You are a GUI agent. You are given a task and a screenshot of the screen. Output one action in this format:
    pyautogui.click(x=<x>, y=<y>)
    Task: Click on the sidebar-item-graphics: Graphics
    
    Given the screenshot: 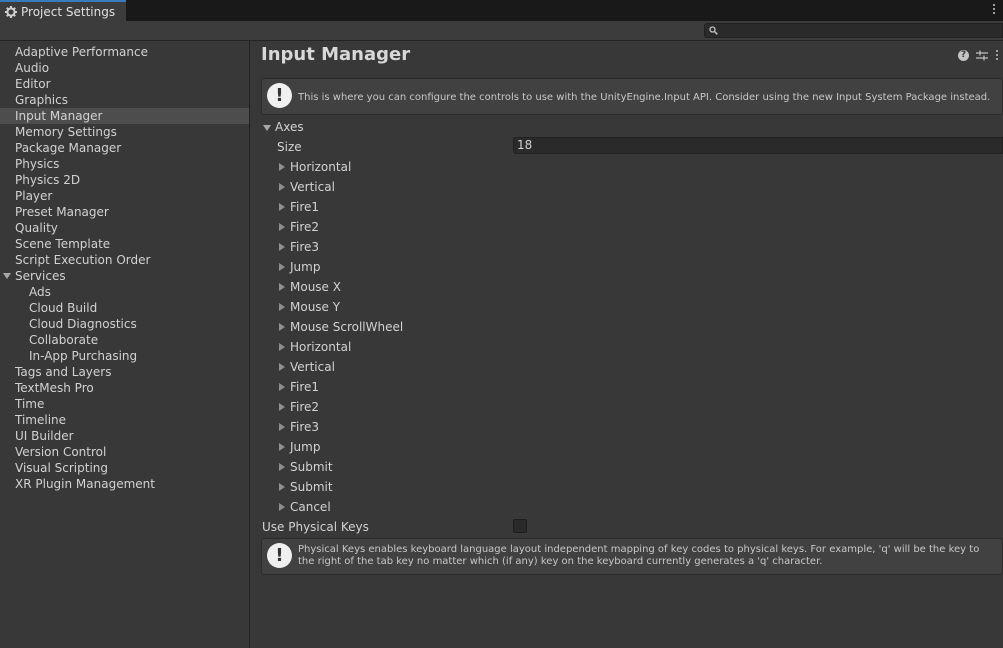 What is the action you would take?
    pyautogui.click(x=124, y=100)
    